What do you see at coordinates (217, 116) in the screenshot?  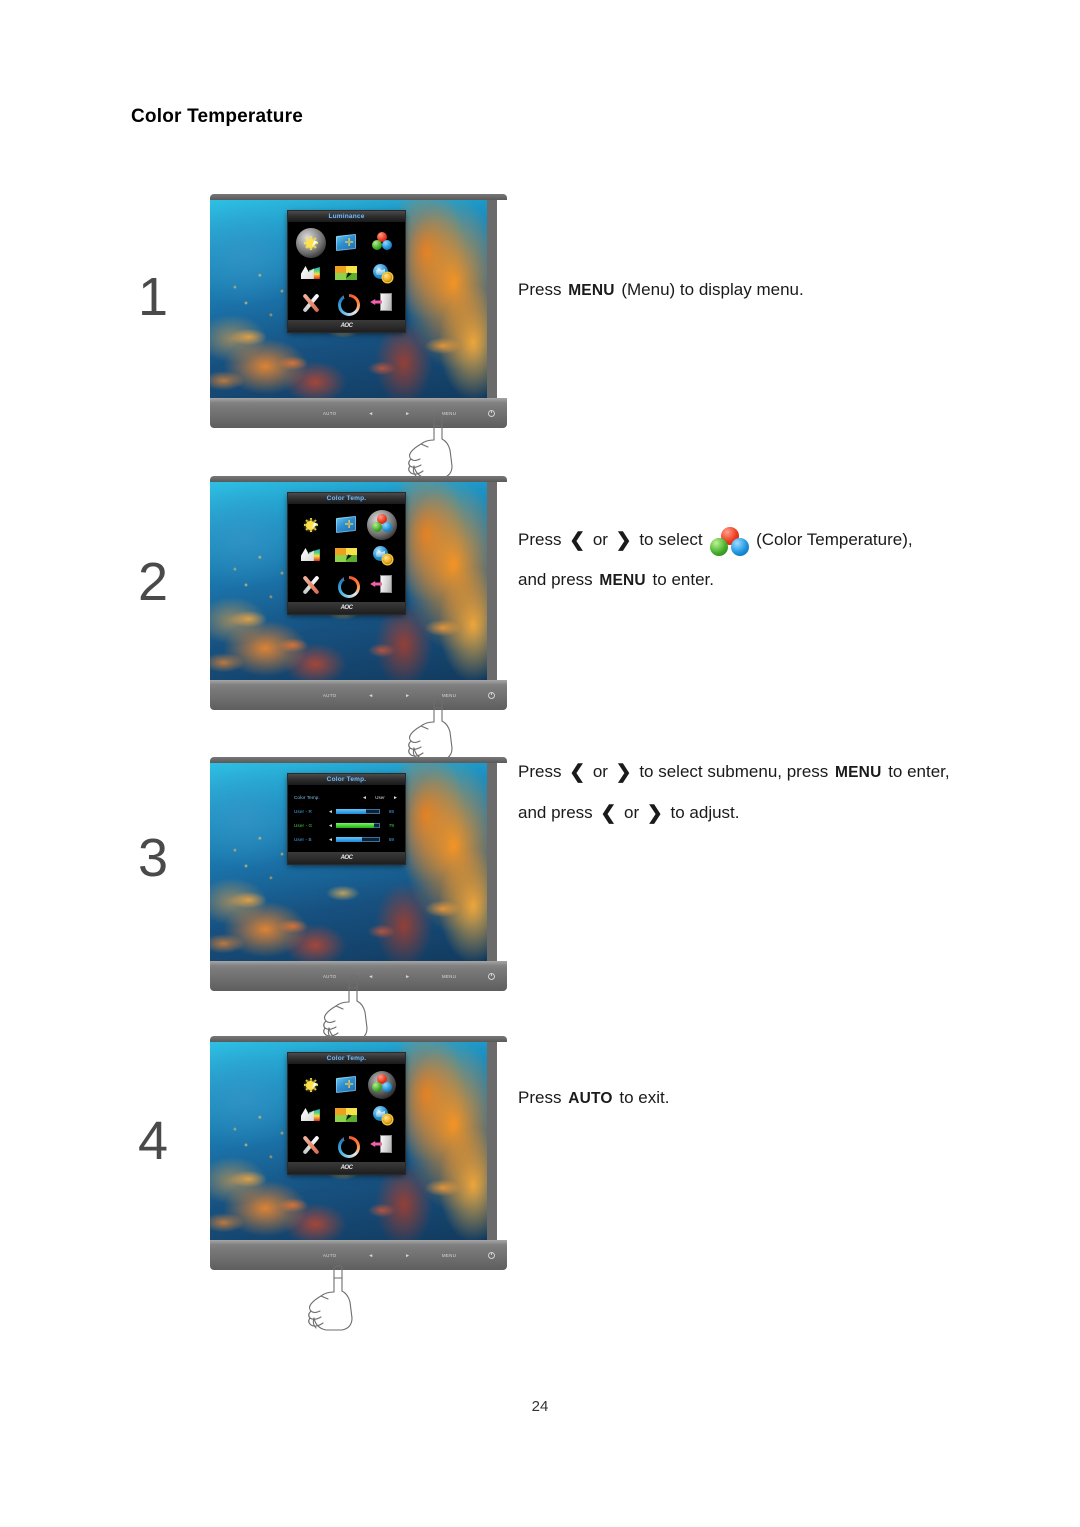 I see `page-title: Color Temperature` at bounding box center [217, 116].